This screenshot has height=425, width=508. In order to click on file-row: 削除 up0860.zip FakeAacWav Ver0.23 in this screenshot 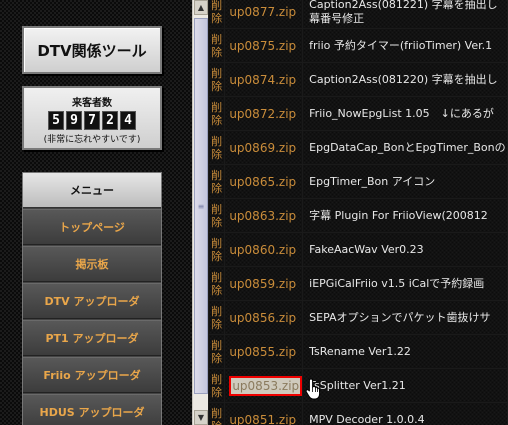, I will do `click(358, 249)`.